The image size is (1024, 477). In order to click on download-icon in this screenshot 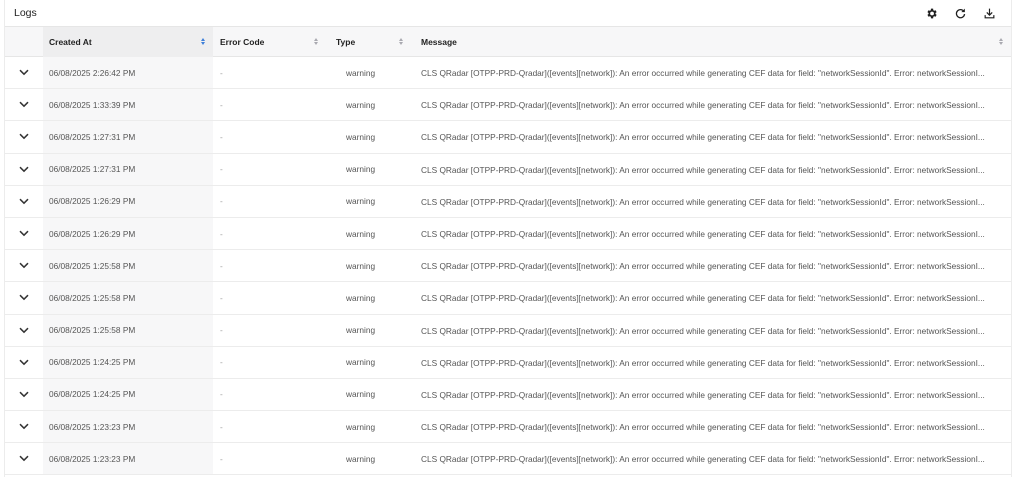, I will do `click(989, 14)`.